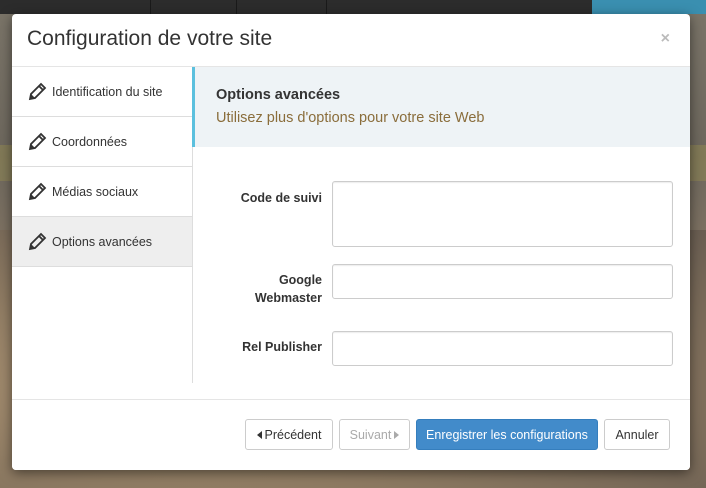 This screenshot has width=706, height=488. What do you see at coordinates (259, 434) in the screenshot?
I see `caret-left-icon` at bounding box center [259, 434].